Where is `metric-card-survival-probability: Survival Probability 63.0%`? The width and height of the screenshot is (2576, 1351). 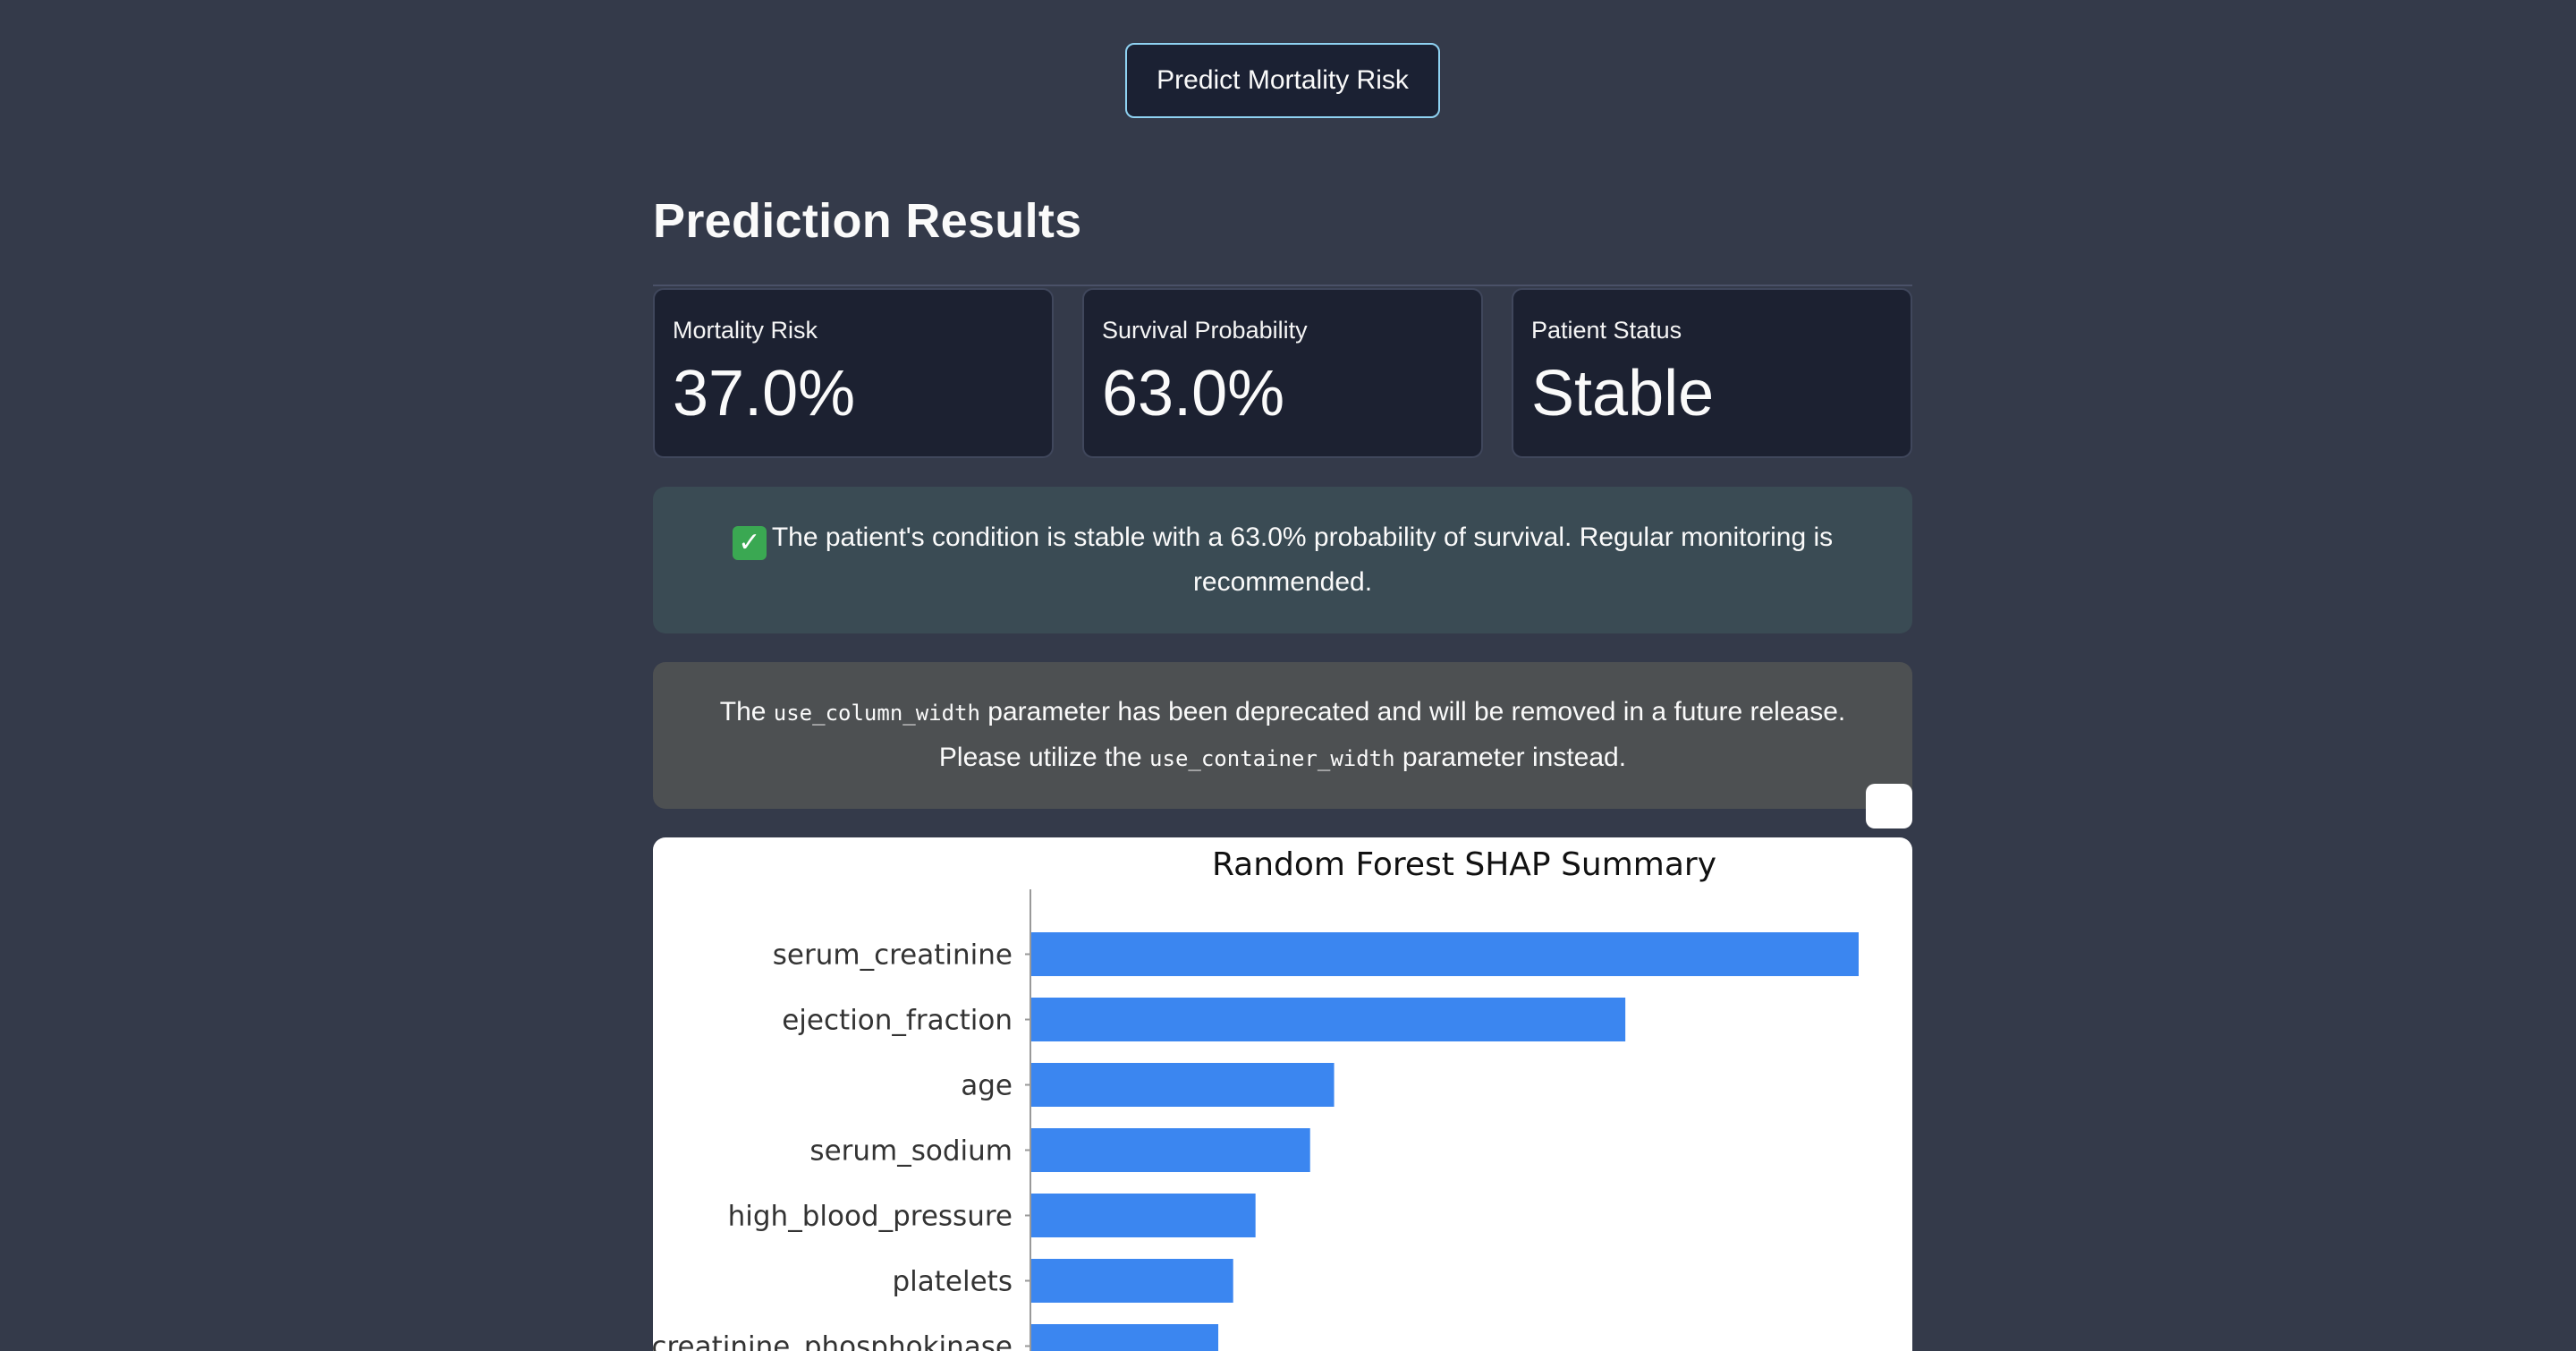
metric-card-survival-probability: Survival Probability 63.0% is located at coordinates (1282, 373).